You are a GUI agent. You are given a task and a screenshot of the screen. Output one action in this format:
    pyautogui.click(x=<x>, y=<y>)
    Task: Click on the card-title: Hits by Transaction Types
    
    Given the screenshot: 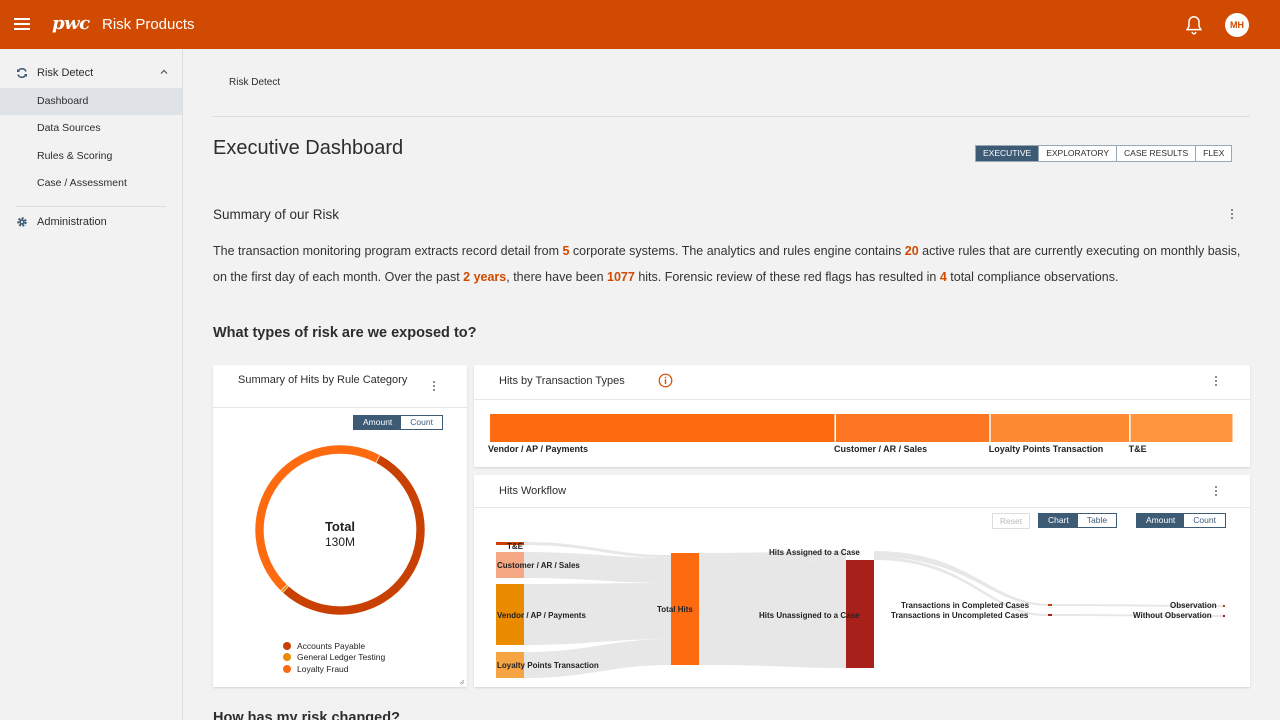 What is the action you would take?
    pyautogui.click(x=562, y=381)
    